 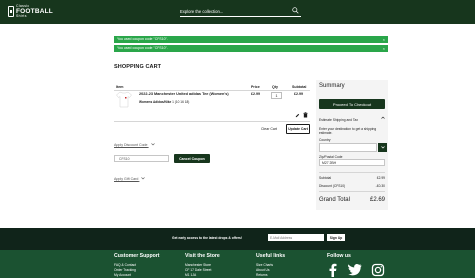 What do you see at coordinates (296, 237) in the screenshot?
I see `newsletter-email-input` at bounding box center [296, 237].